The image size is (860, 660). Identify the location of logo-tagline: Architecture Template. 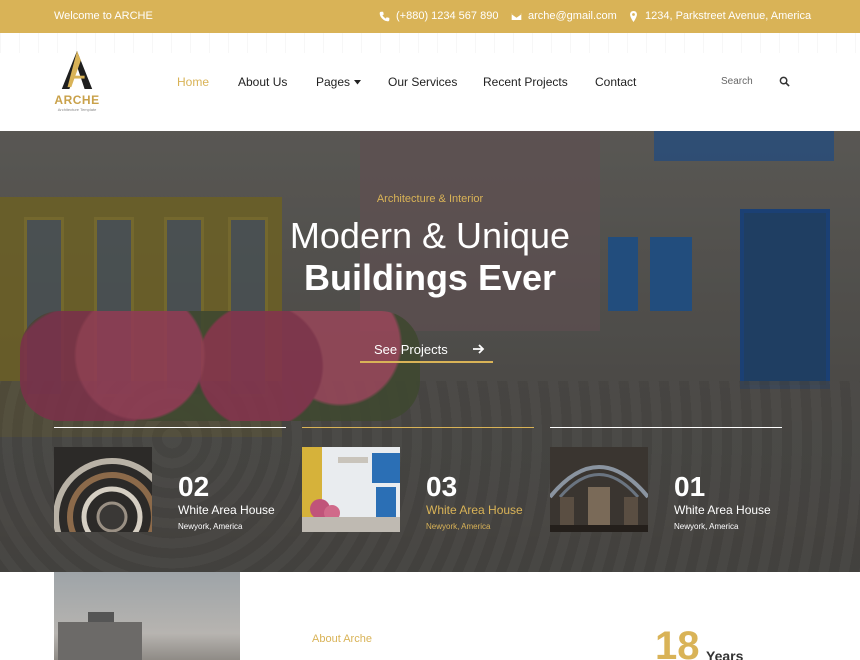
(77, 109).